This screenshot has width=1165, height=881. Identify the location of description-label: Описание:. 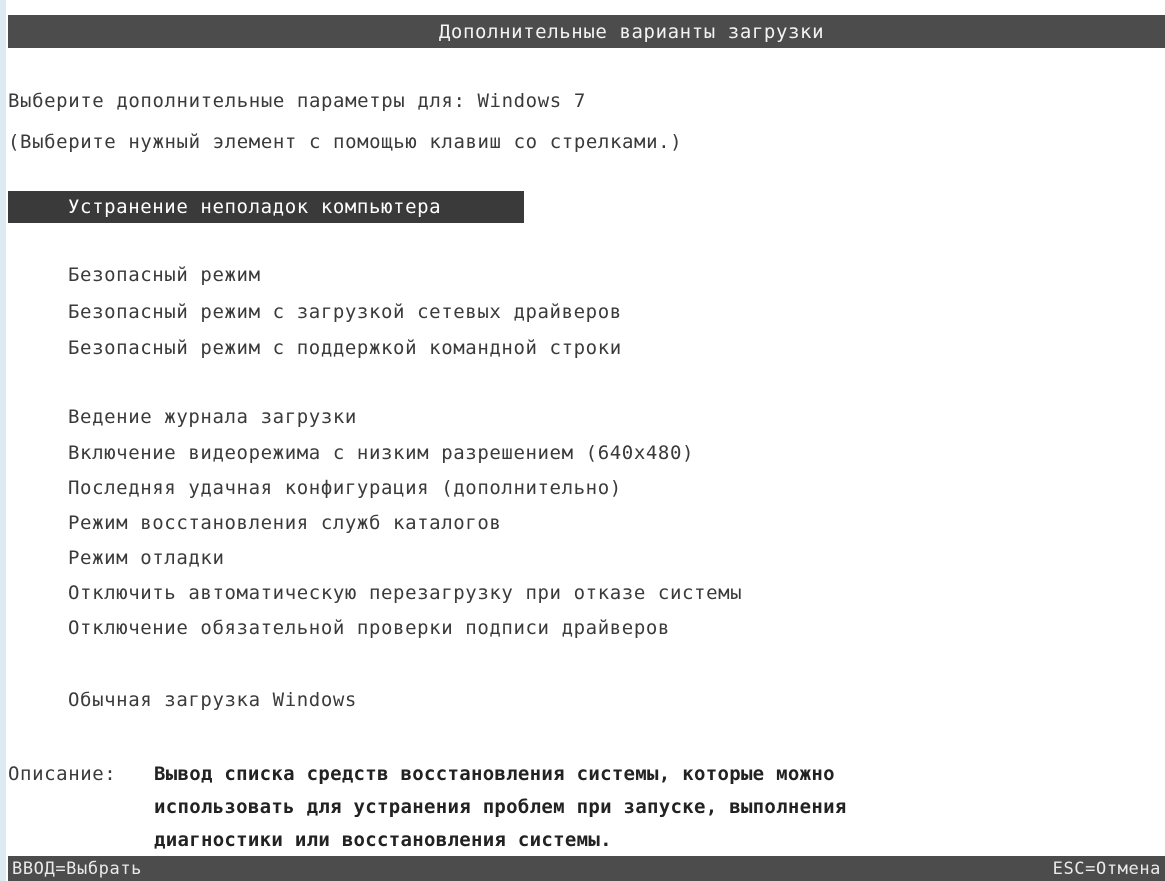
(62, 774).